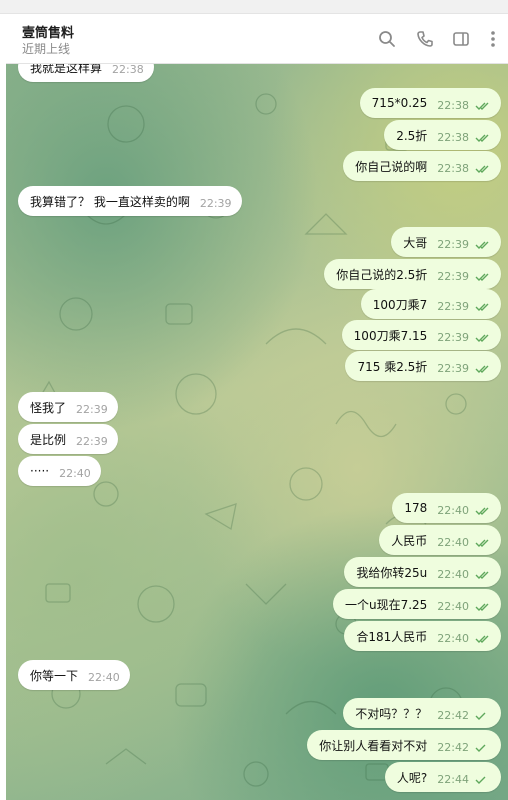 This screenshot has height=800, width=508. What do you see at coordinates (453, 779) in the screenshot?
I see `message-time: 22:44` at bounding box center [453, 779].